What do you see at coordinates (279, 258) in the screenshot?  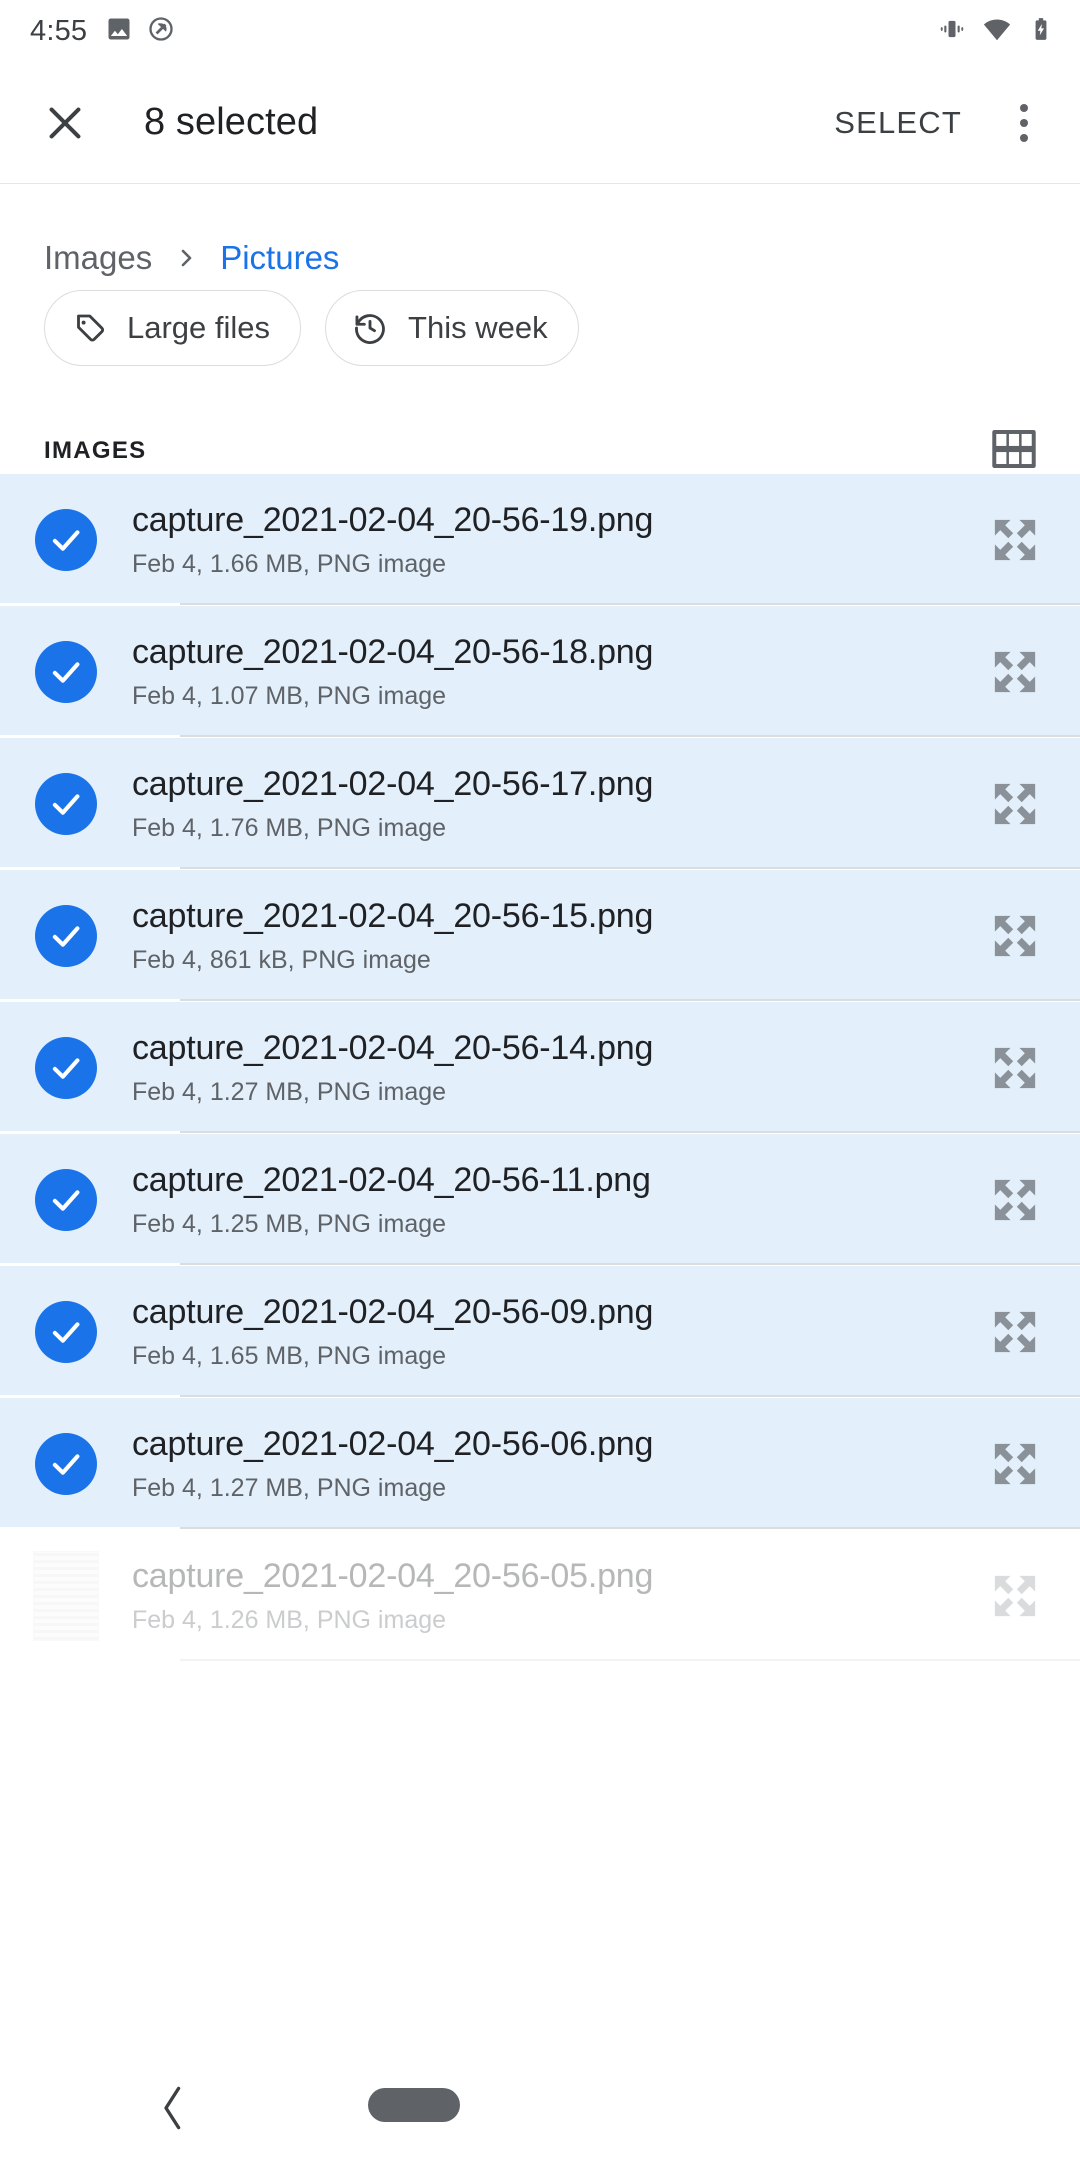 I see `breadcrumb-item-pictures: Pictures` at bounding box center [279, 258].